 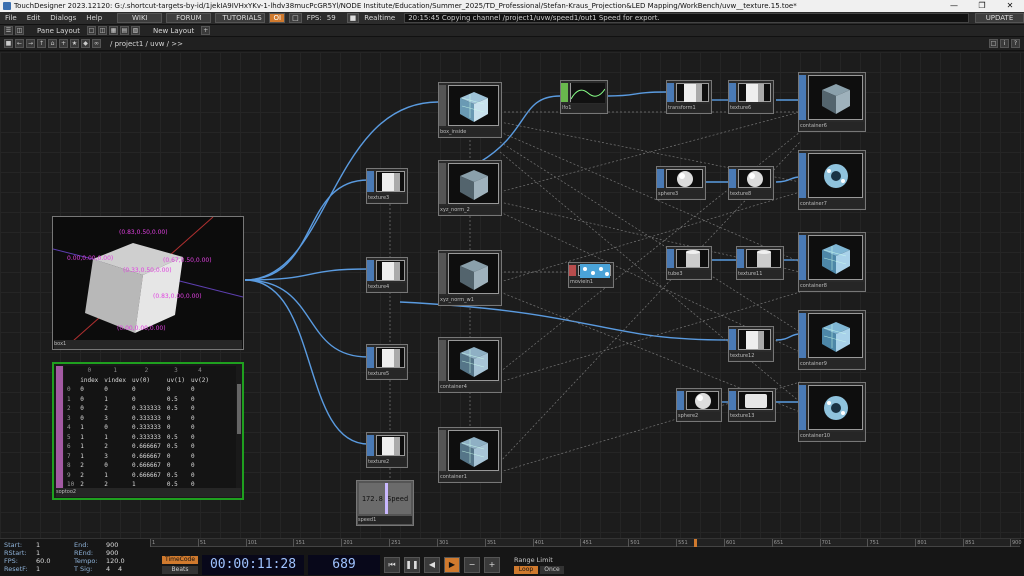 What do you see at coordinates (112, 545) in the screenshot?
I see `end-value: 900` at bounding box center [112, 545].